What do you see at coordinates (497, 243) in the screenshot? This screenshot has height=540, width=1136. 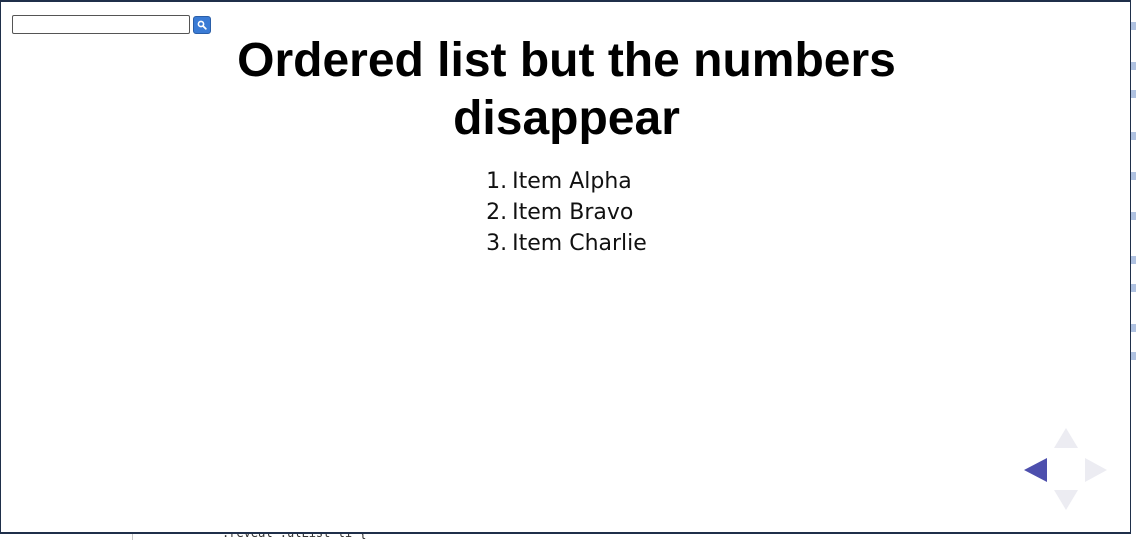 I see `list-item-number: 3.` at bounding box center [497, 243].